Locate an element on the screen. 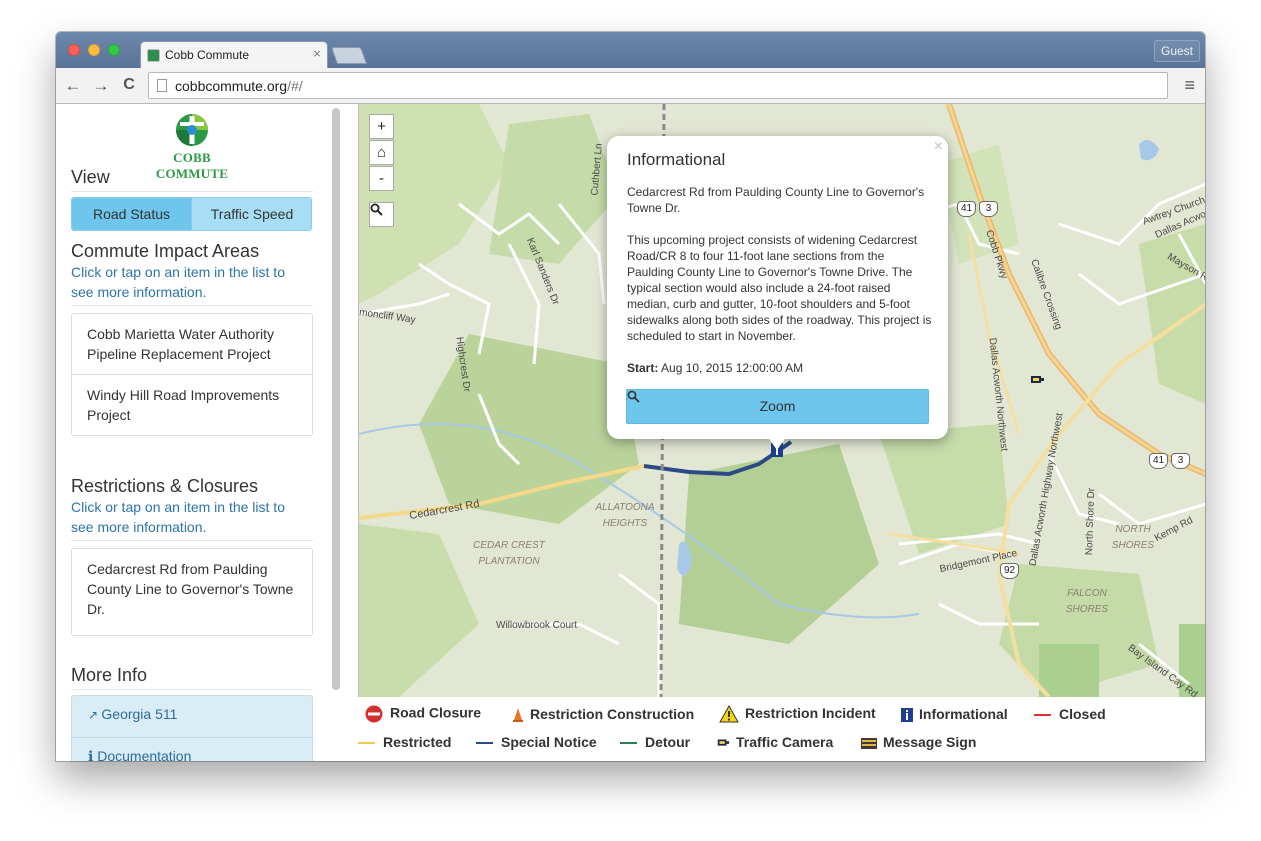 The height and width of the screenshot is (841, 1261). home-icon: ⌂ is located at coordinates (381, 152).